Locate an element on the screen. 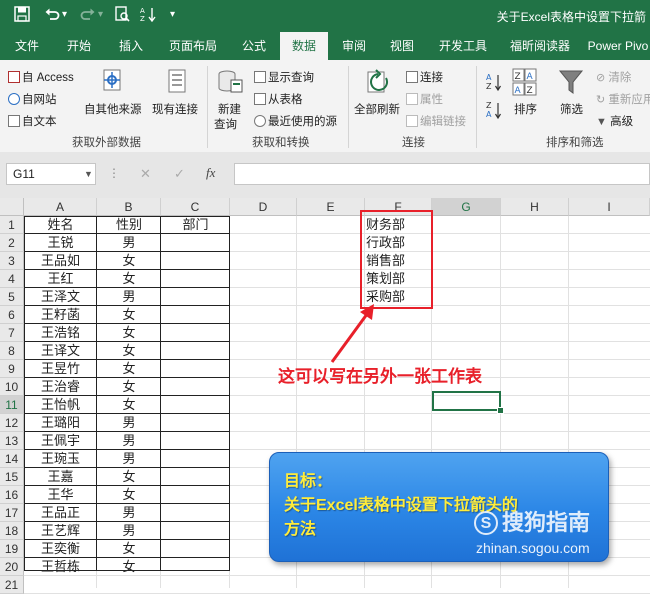 The width and height of the screenshot is (650, 594). sogou-logo-icon: S is located at coordinates (486, 523).